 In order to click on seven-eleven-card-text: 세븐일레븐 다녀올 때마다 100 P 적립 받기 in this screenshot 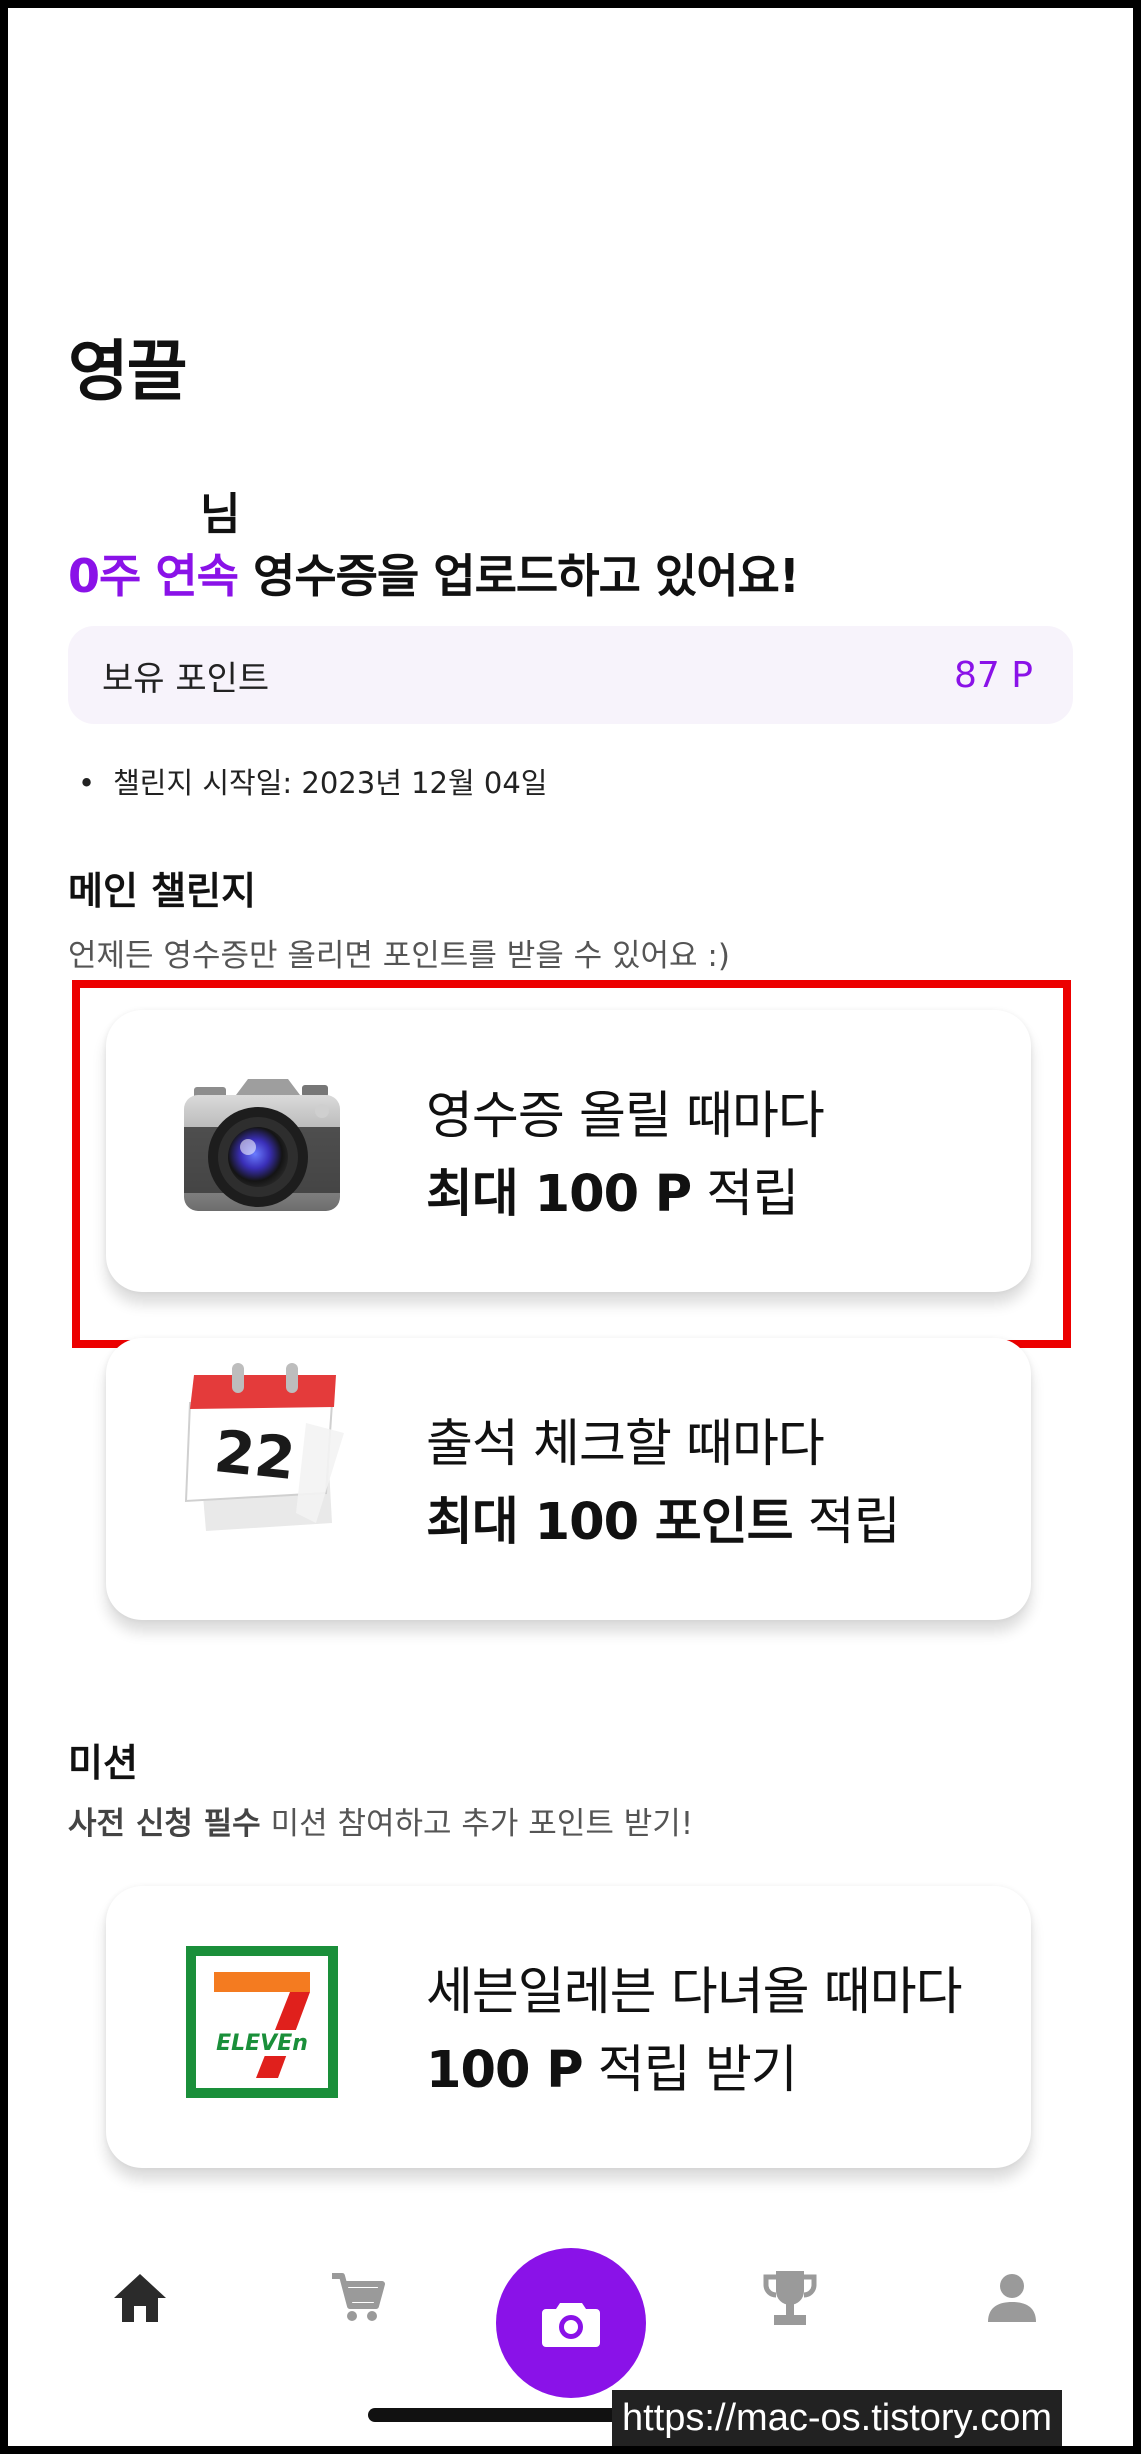, I will do `click(694, 2032)`.